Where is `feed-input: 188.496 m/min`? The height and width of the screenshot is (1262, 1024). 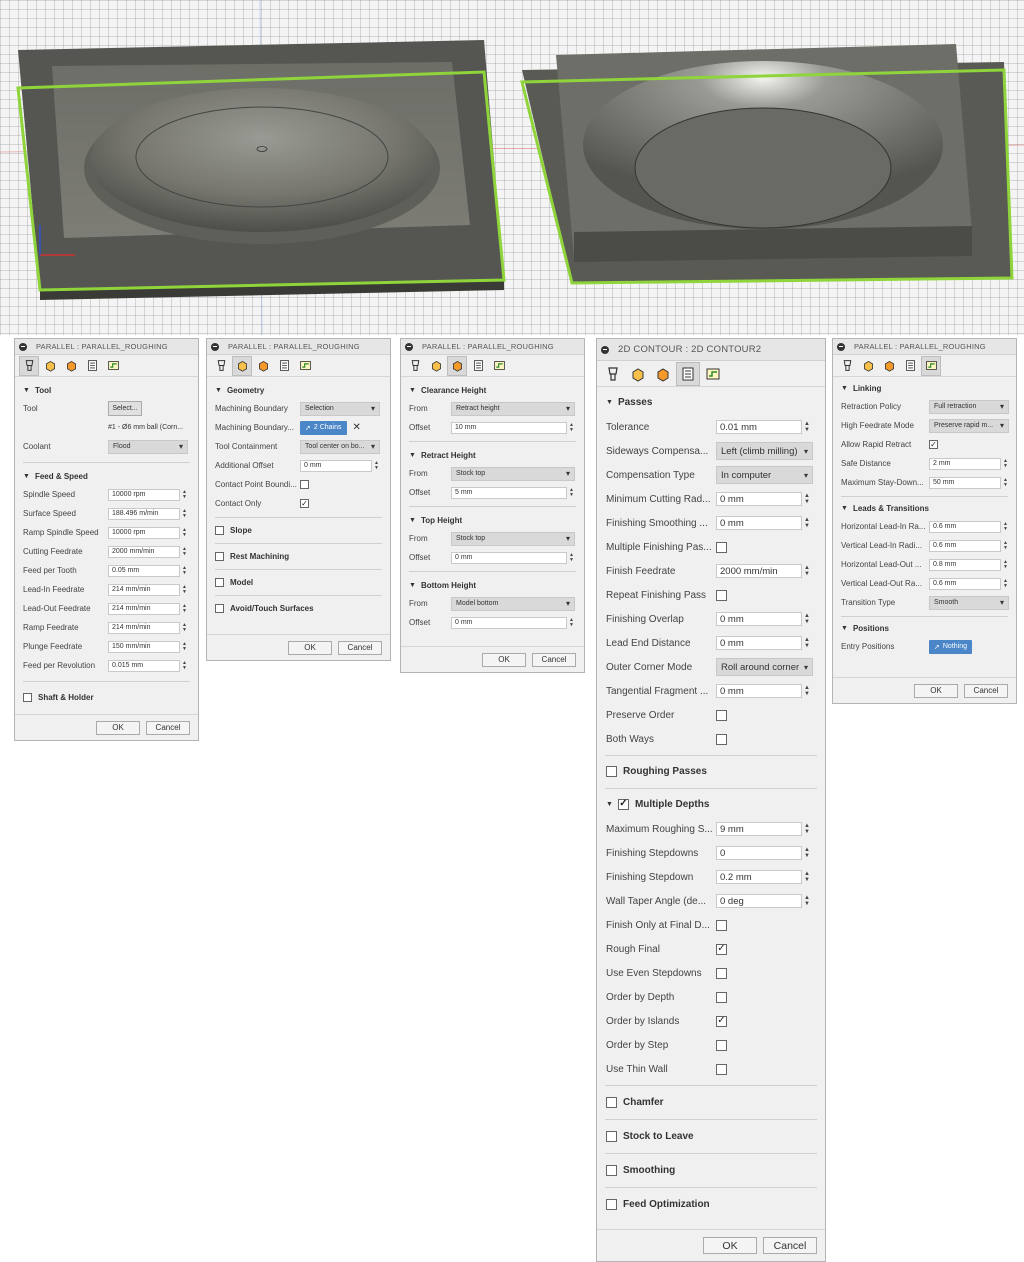 feed-input: 188.496 m/min is located at coordinates (144, 513).